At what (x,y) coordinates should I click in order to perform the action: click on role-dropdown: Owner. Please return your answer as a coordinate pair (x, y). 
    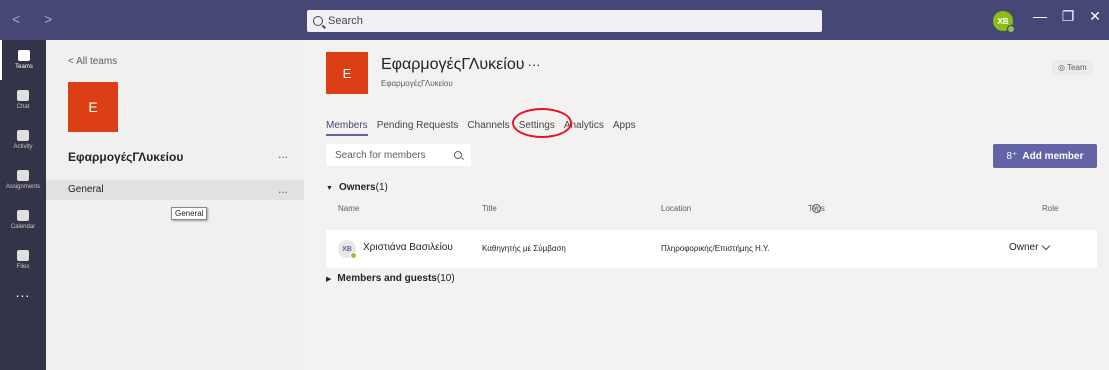
    Looking at the image, I should click on (1030, 247).